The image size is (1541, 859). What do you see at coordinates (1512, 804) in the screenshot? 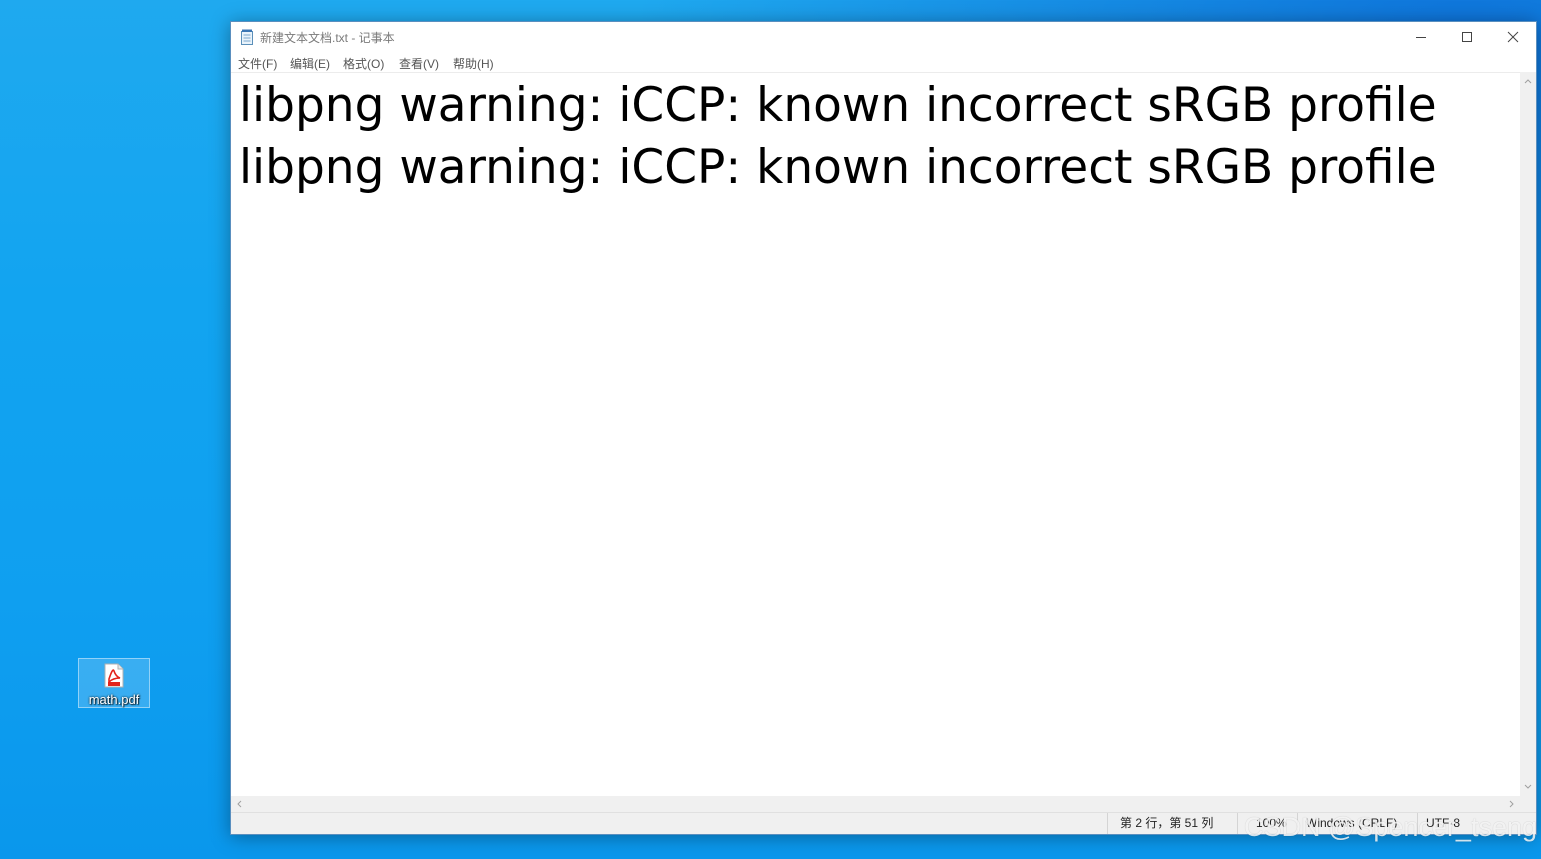
I see `scroll-right-icon` at bounding box center [1512, 804].